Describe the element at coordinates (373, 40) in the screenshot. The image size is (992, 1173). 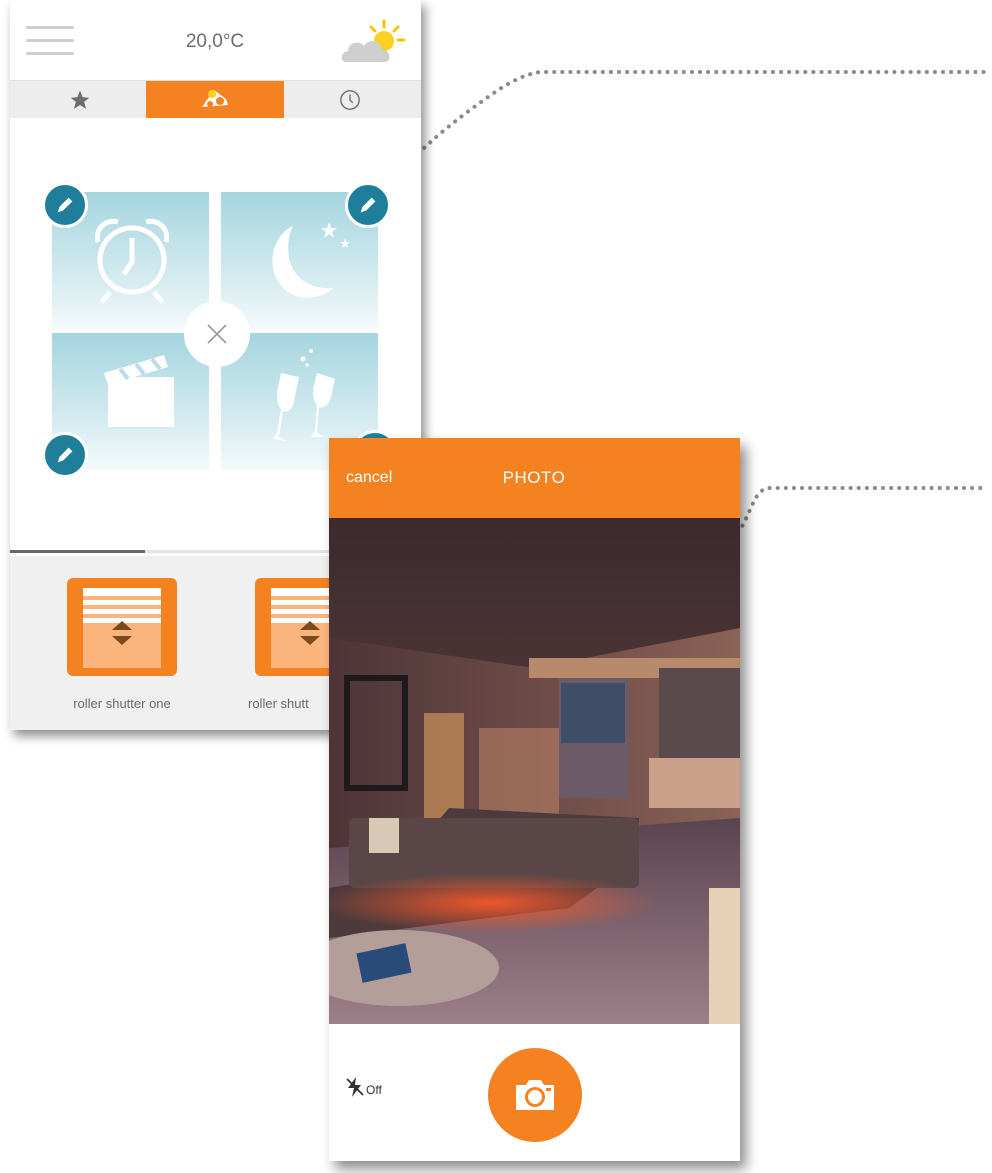
I see `sun-behind-cloud-icon` at that location.